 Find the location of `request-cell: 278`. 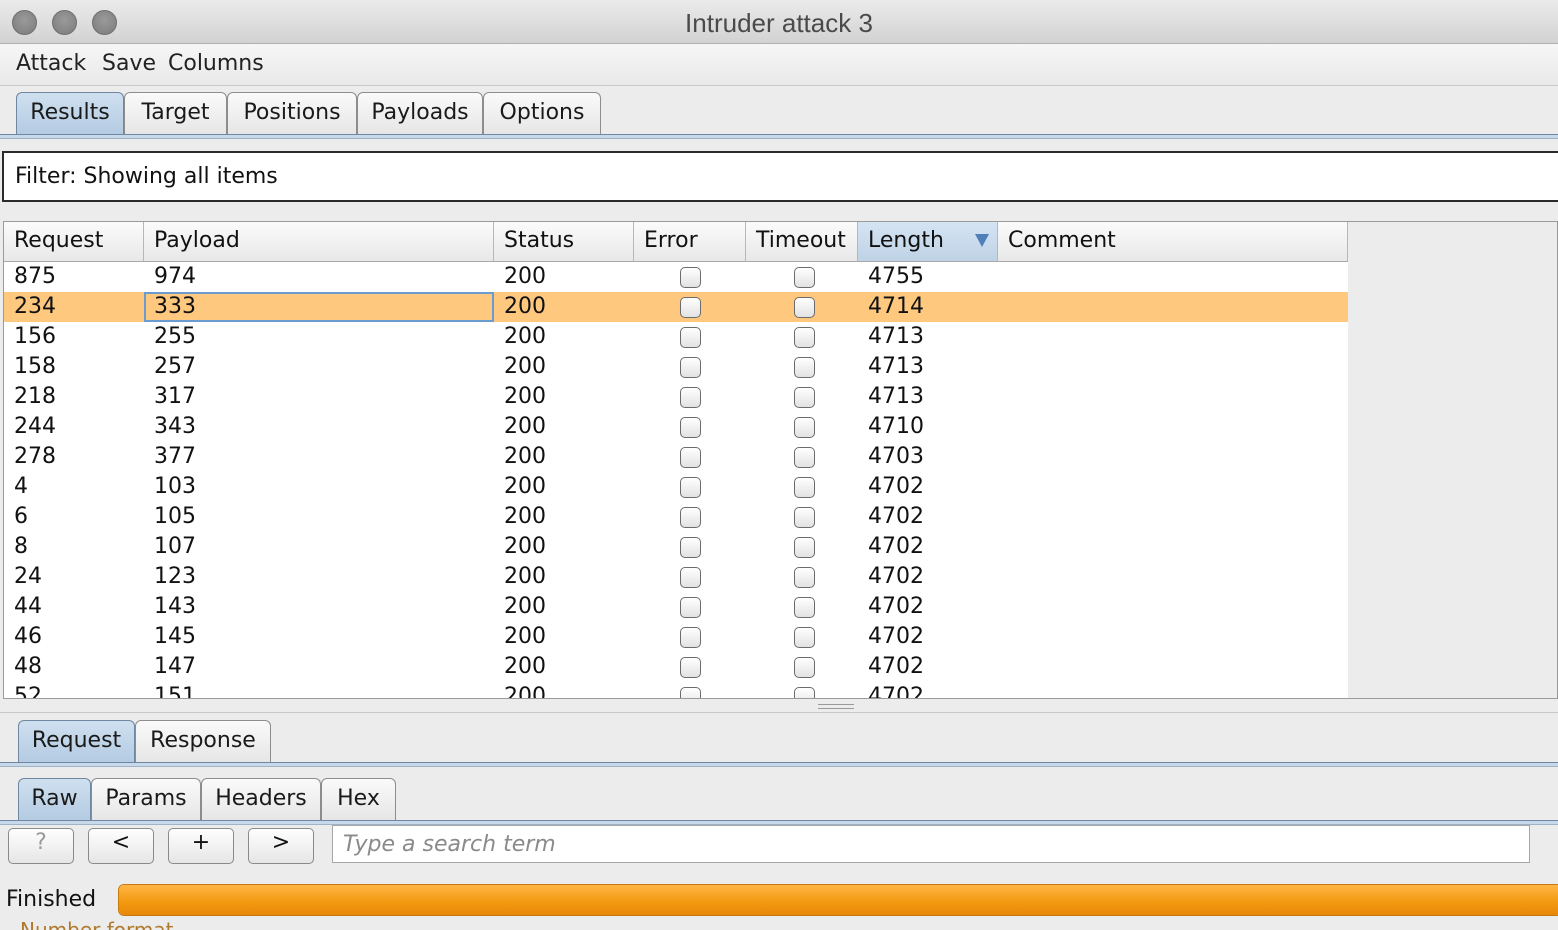

request-cell: 278 is located at coordinates (35, 456).